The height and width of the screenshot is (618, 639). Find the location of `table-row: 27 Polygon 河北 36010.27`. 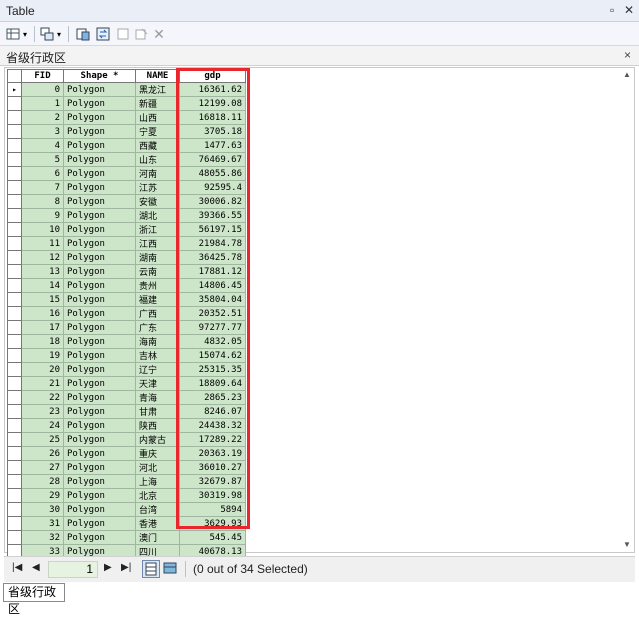

table-row: 27 Polygon 河北 36010.27 is located at coordinates (126, 467).